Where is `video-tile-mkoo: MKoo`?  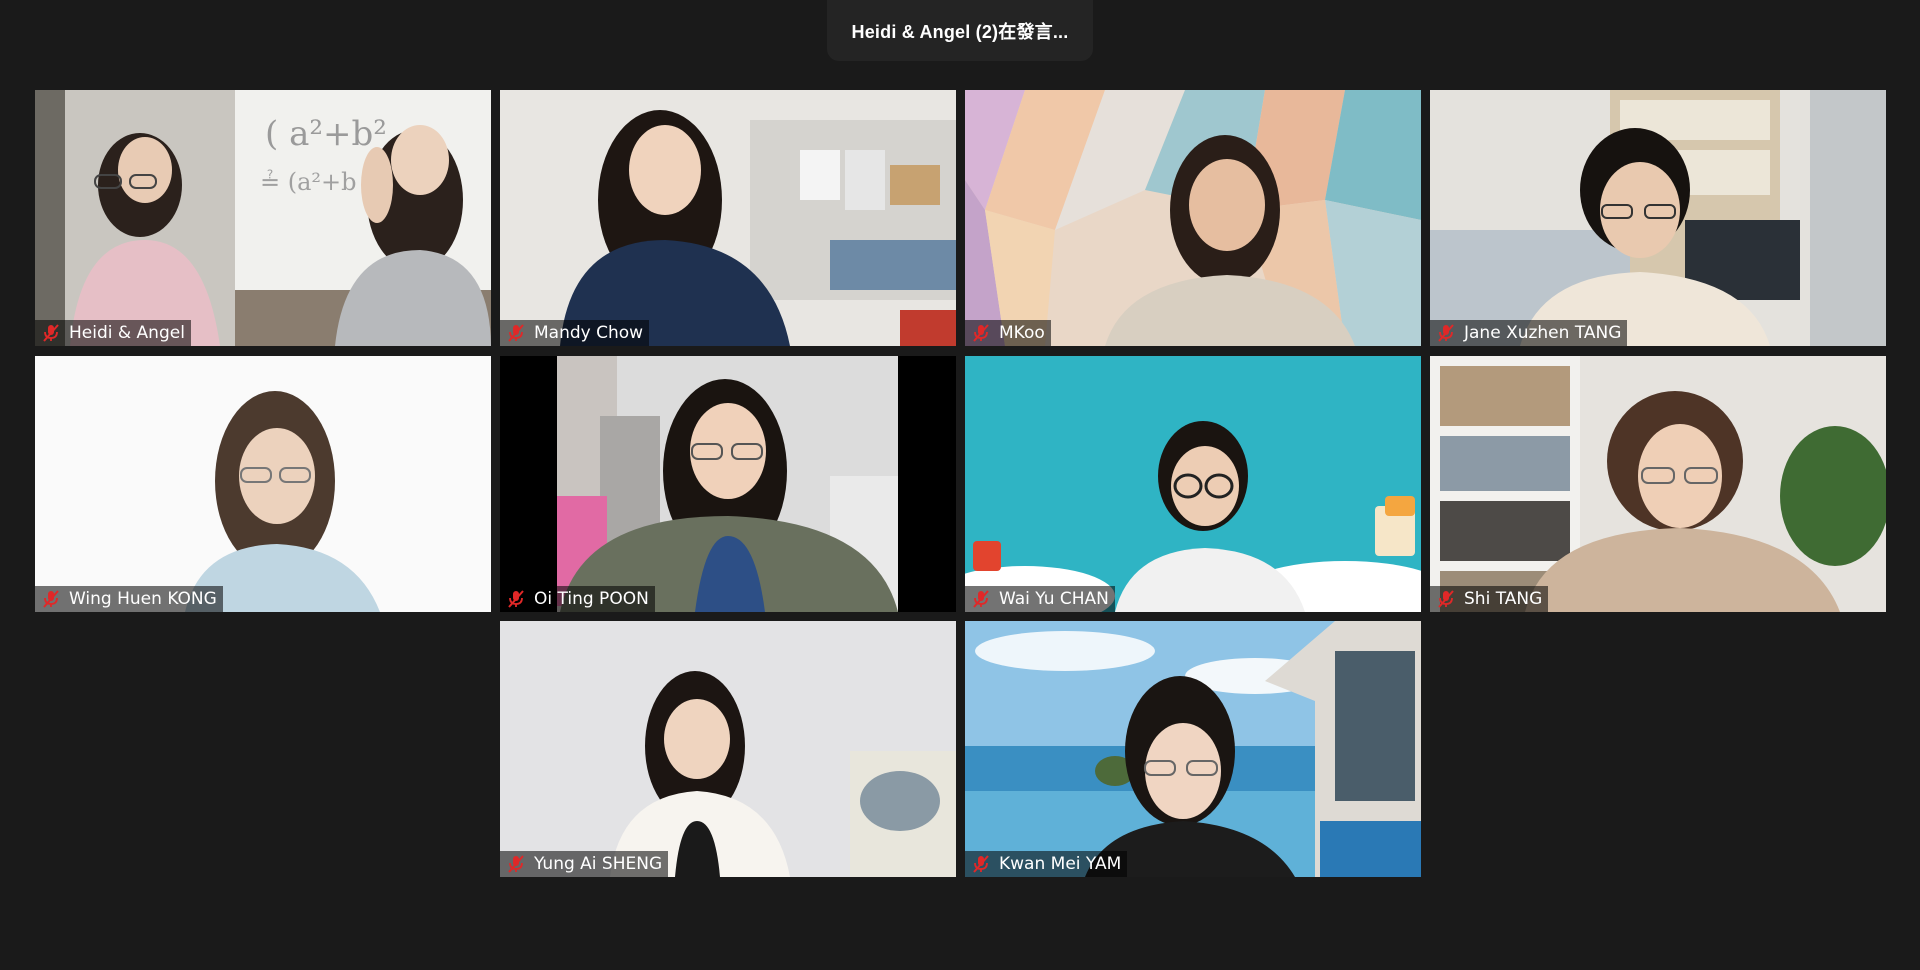 video-tile-mkoo: MKoo is located at coordinates (1193, 218).